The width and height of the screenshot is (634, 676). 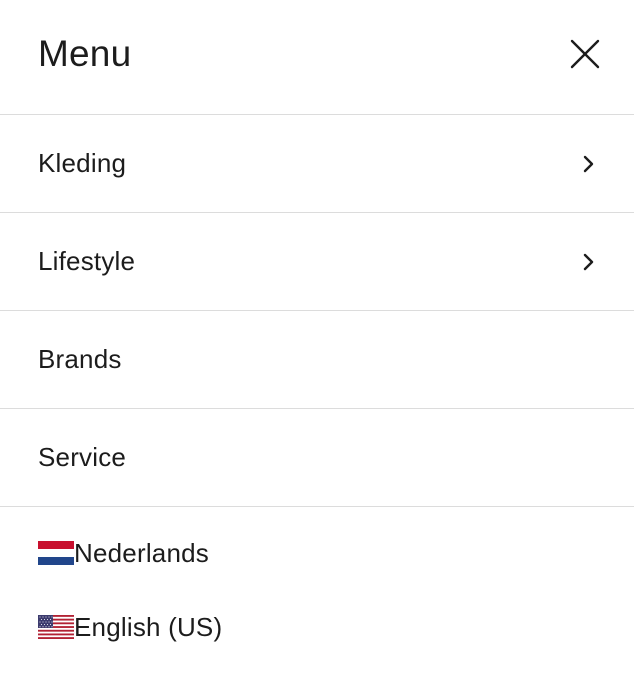 I want to click on menu-item-label: Service, so click(x=82, y=457).